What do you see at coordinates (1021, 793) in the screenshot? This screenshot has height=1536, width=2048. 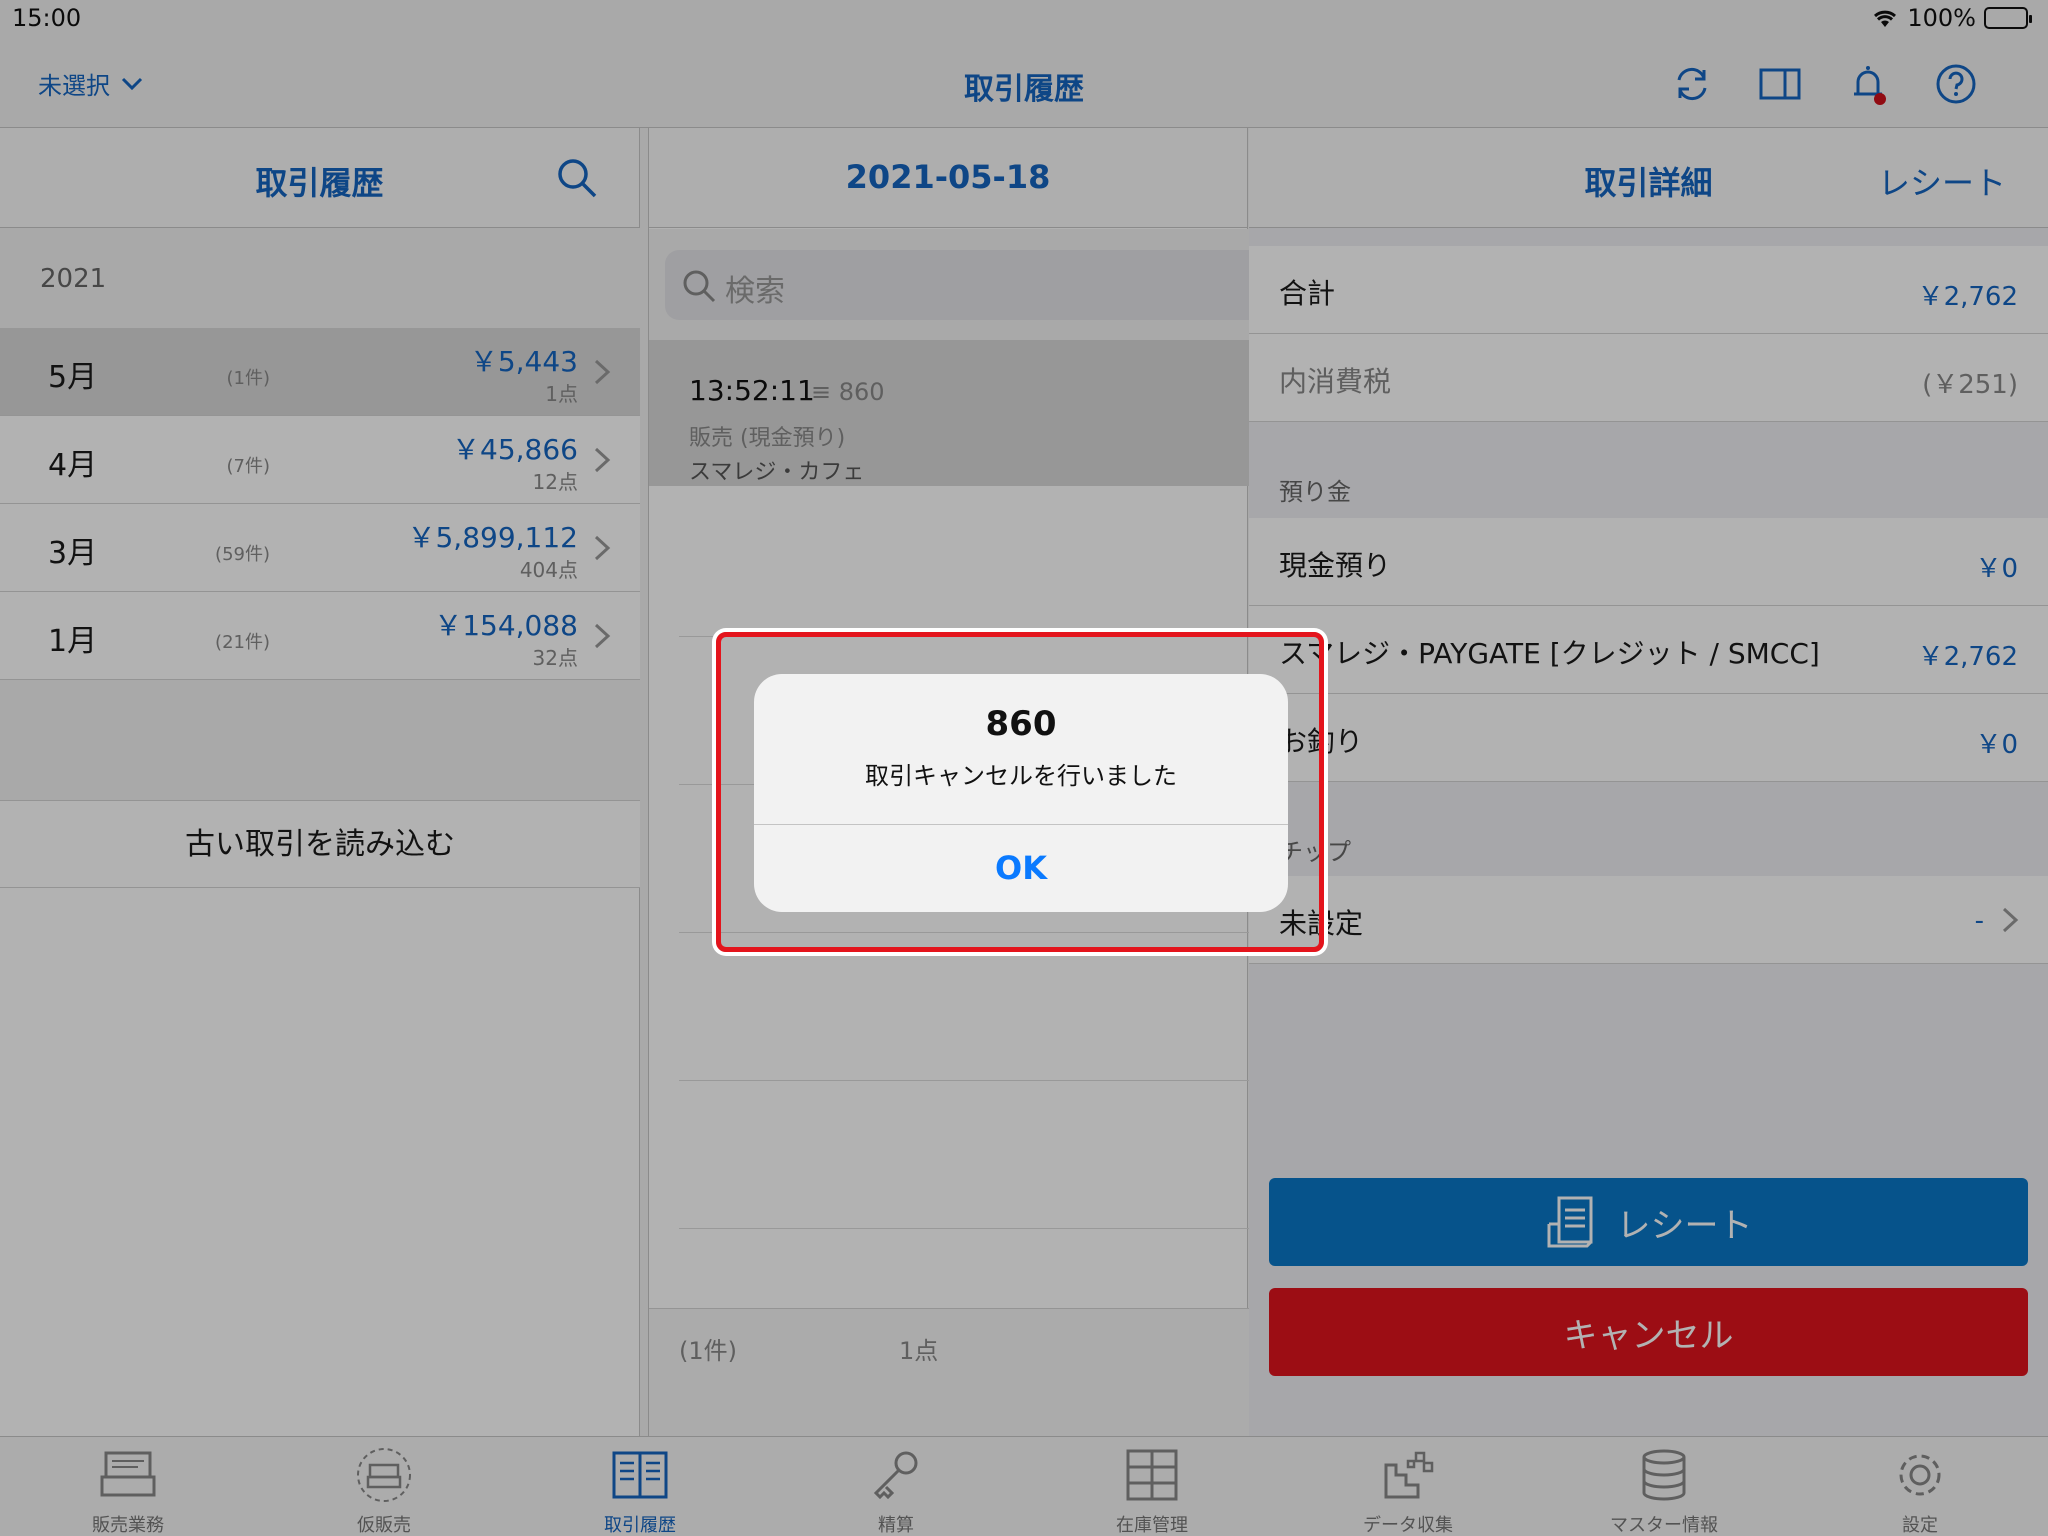 I see `alert-dialog: 860 取引キャンセルを行いました OK` at bounding box center [1021, 793].